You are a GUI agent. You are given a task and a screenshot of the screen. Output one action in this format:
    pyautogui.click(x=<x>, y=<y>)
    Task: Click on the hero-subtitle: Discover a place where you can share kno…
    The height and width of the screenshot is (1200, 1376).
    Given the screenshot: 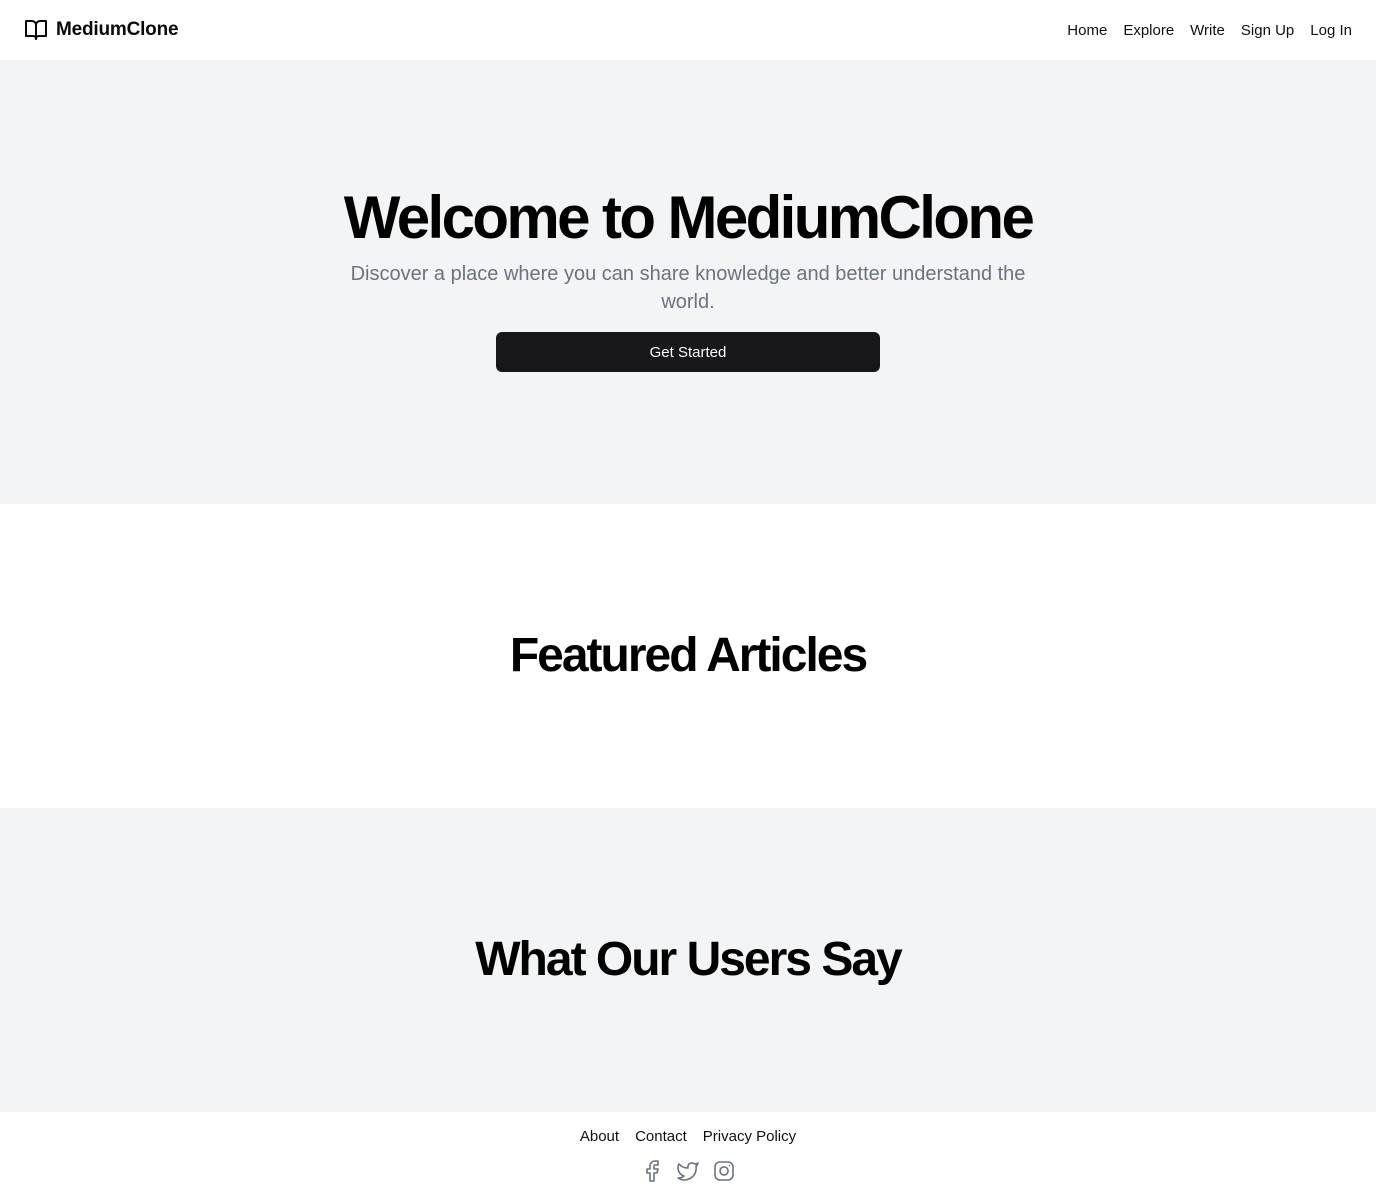 What is the action you would take?
    pyautogui.click(x=688, y=288)
    